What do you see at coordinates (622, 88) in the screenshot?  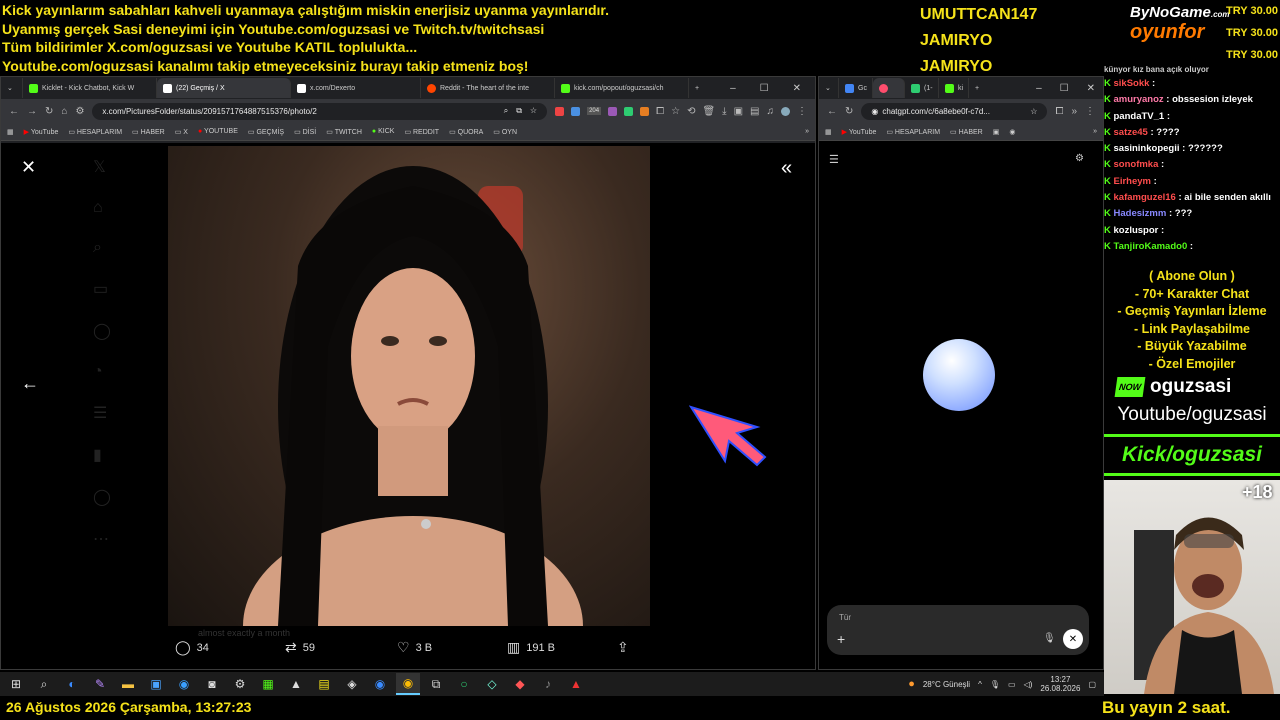 I see `tab-kick-popout: kick.com/popout/oguzsasi/ch` at bounding box center [622, 88].